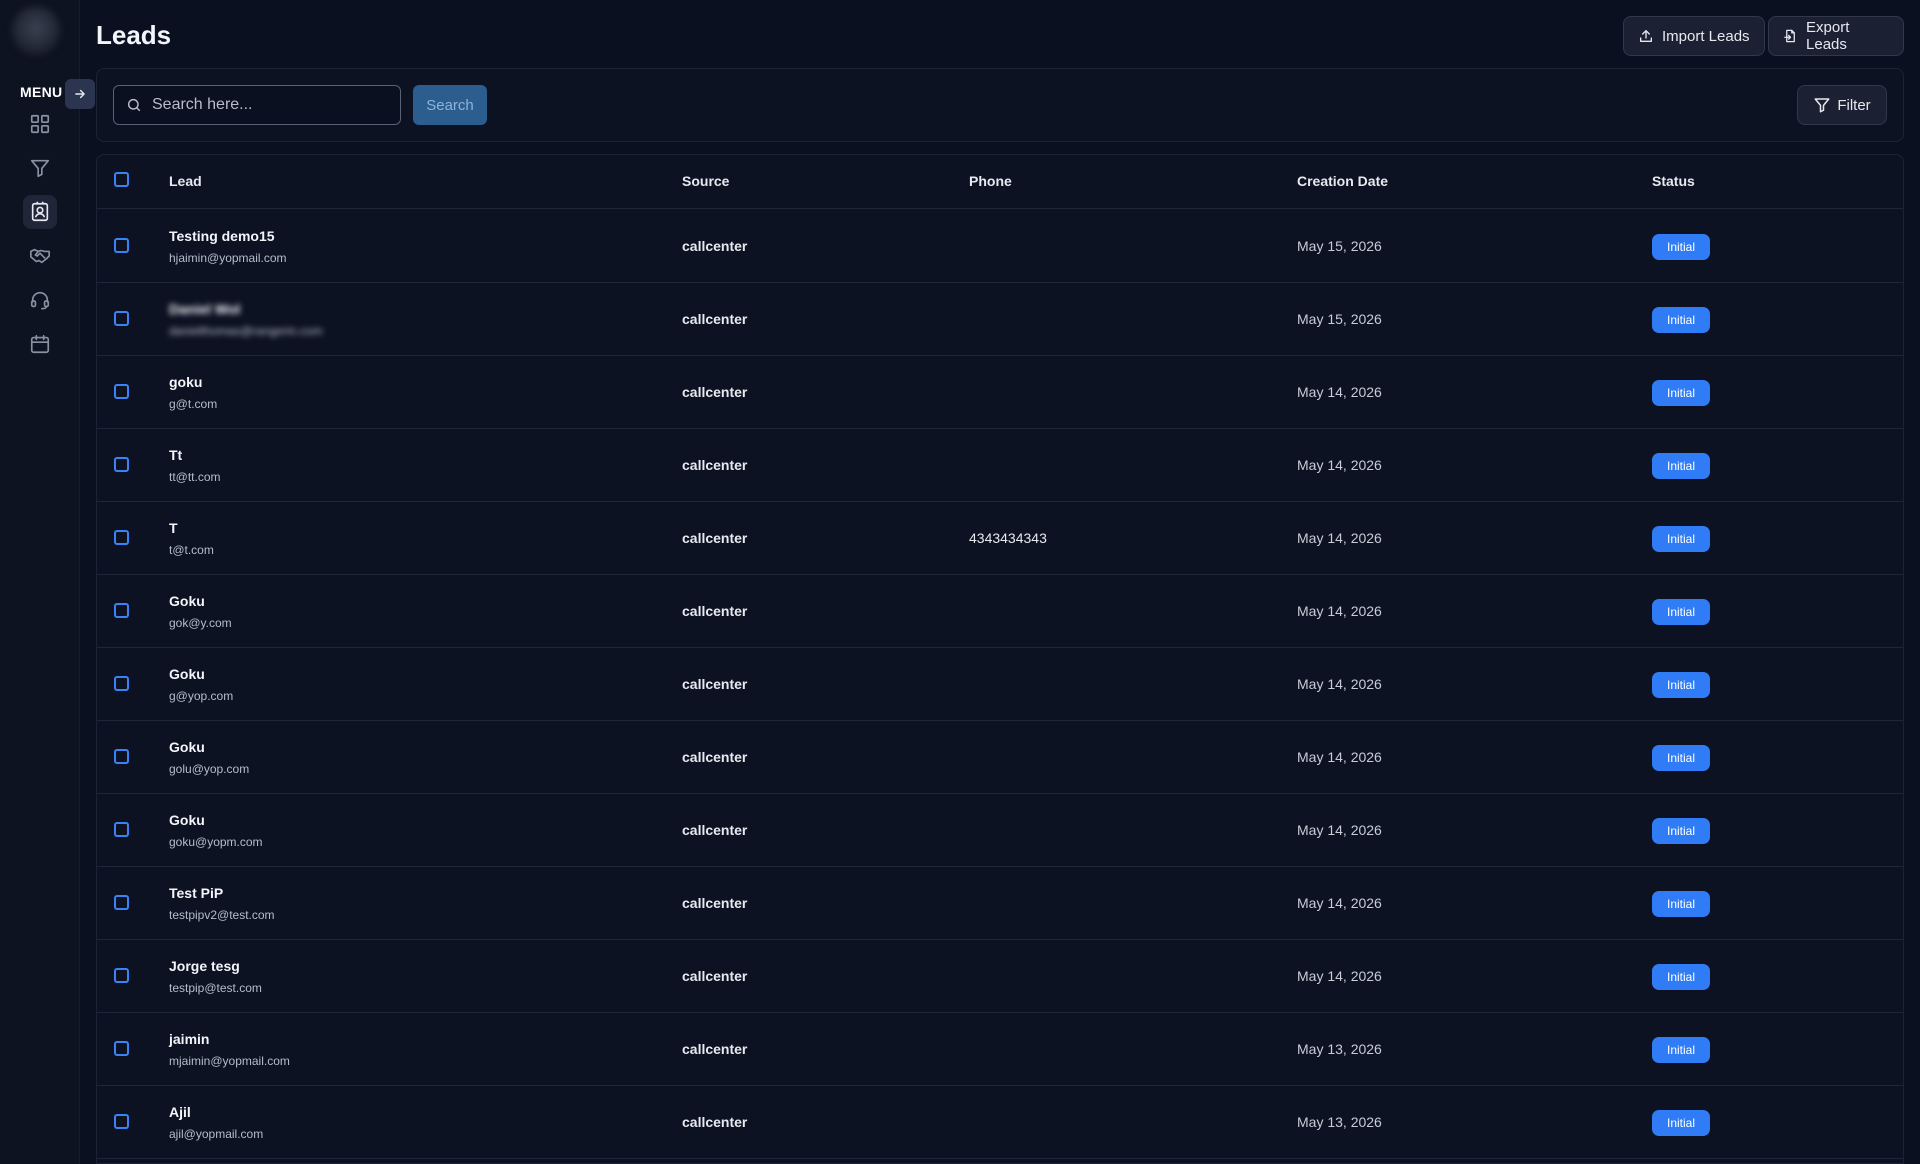  What do you see at coordinates (36, 31) in the screenshot?
I see `logo` at bounding box center [36, 31].